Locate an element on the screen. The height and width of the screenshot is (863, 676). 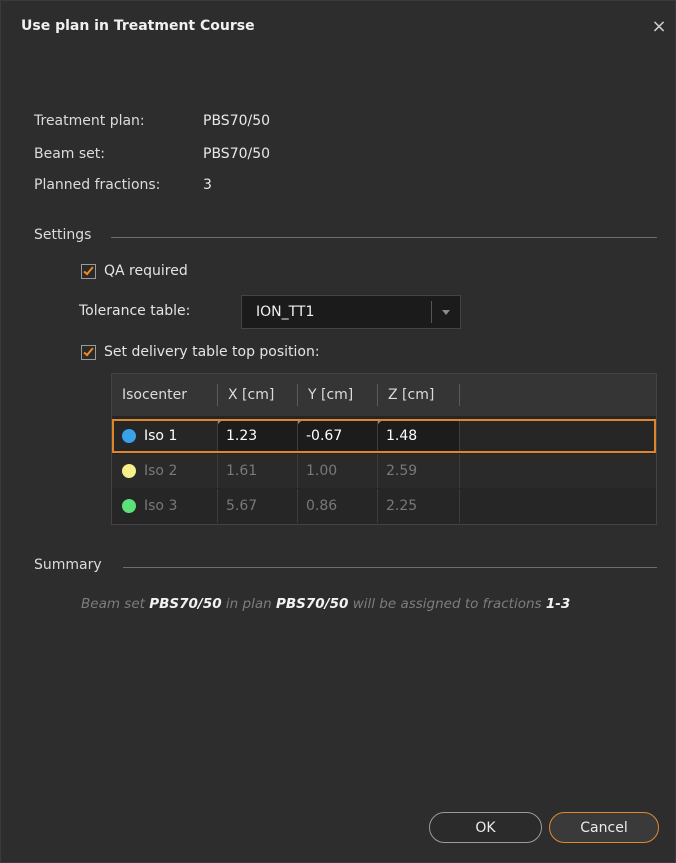
isocenter-cell: Iso 2 is located at coordinates (165, 471).